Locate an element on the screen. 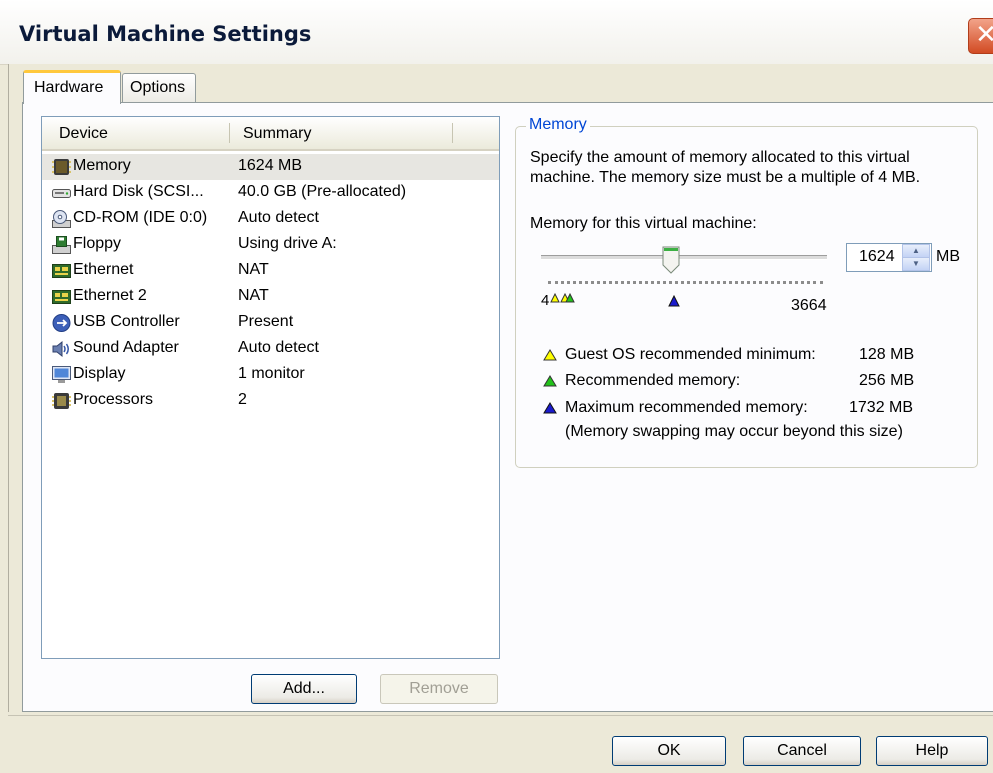 The image size is (993, 773). tab-options: Options is located at coordinates (159, 87).